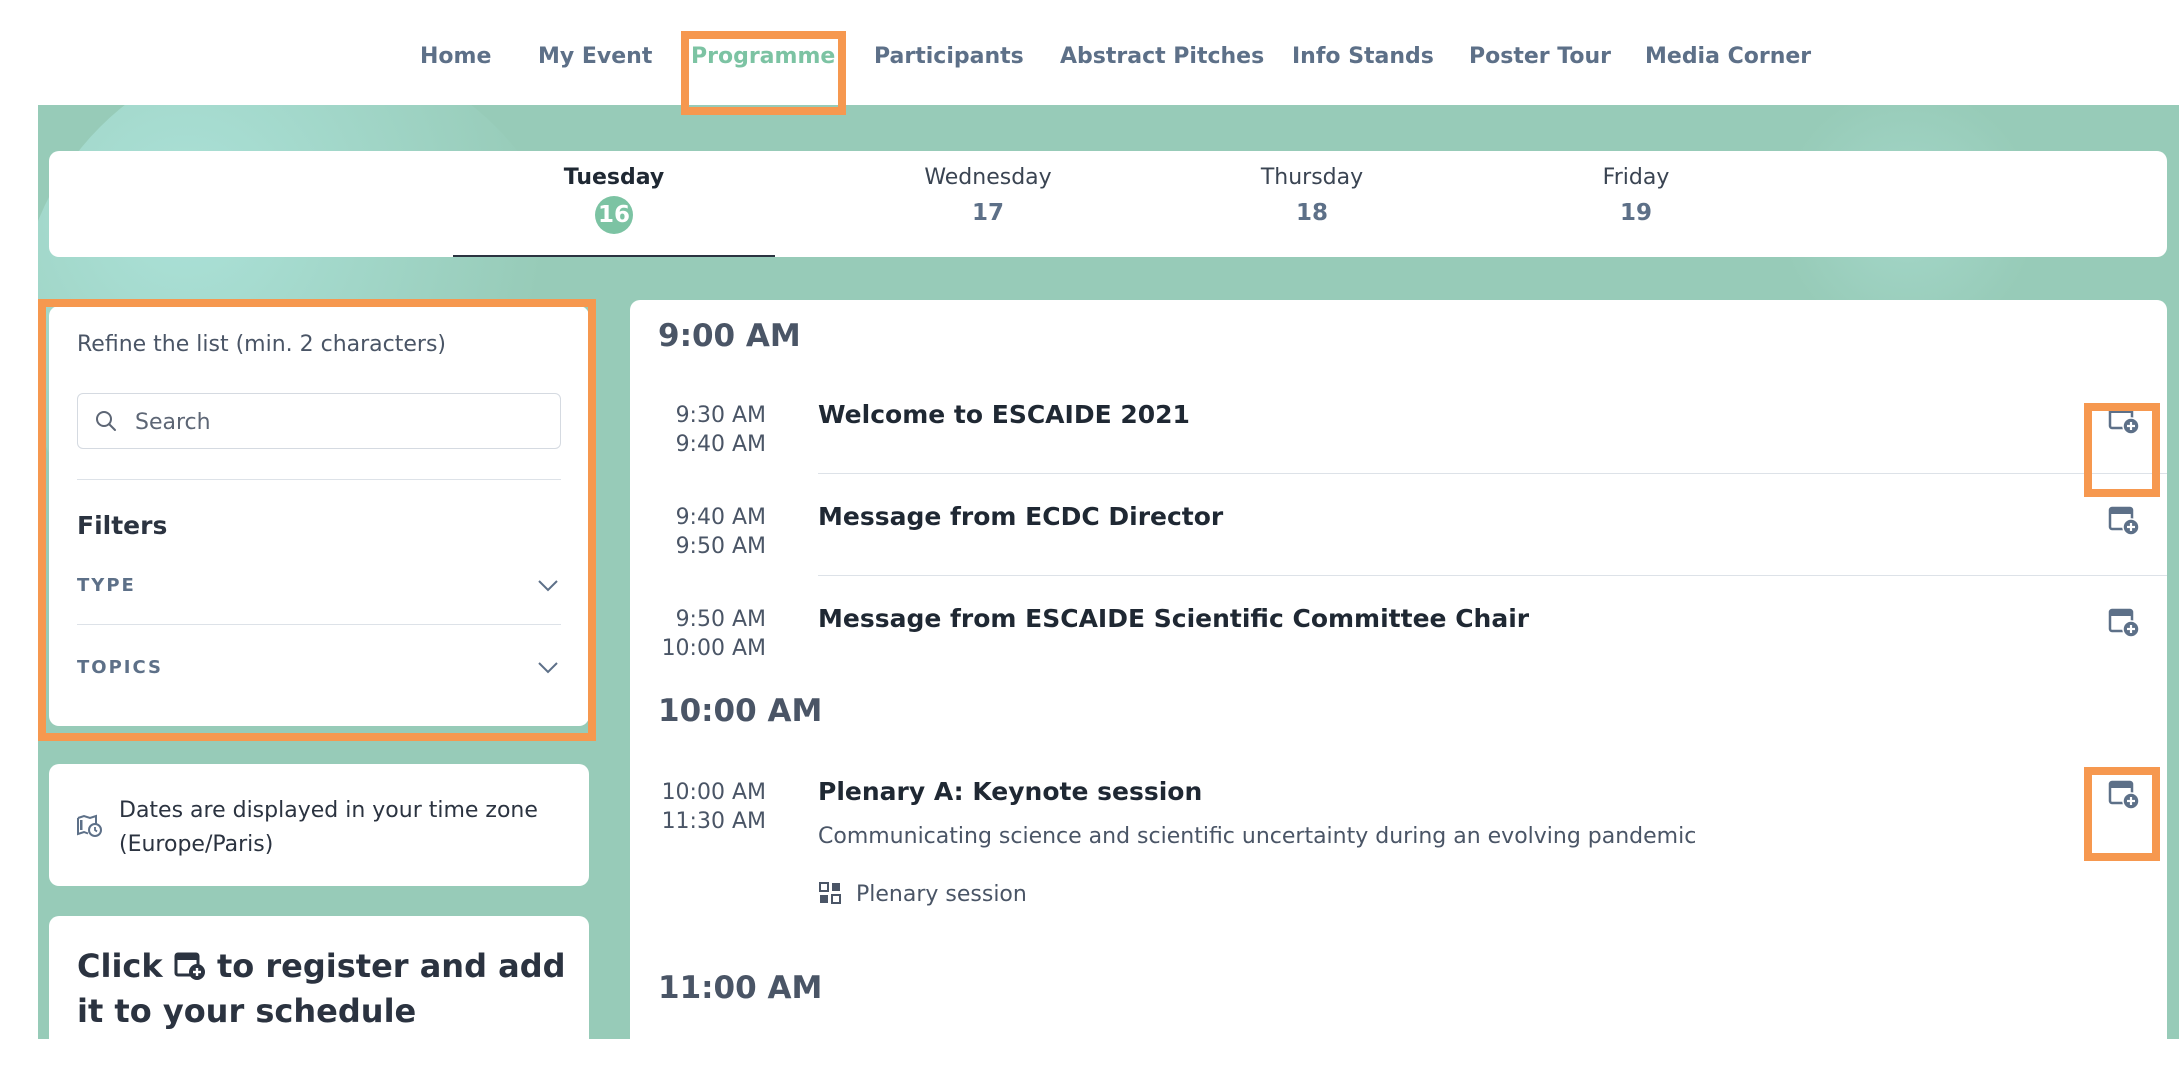 The height and width of the screenshot is (1076, 2179). What do you see at coordinates (740, 988) in the screenshot?
I see `hour-heading: 11:00 AM` at bounding box center [740, 988].